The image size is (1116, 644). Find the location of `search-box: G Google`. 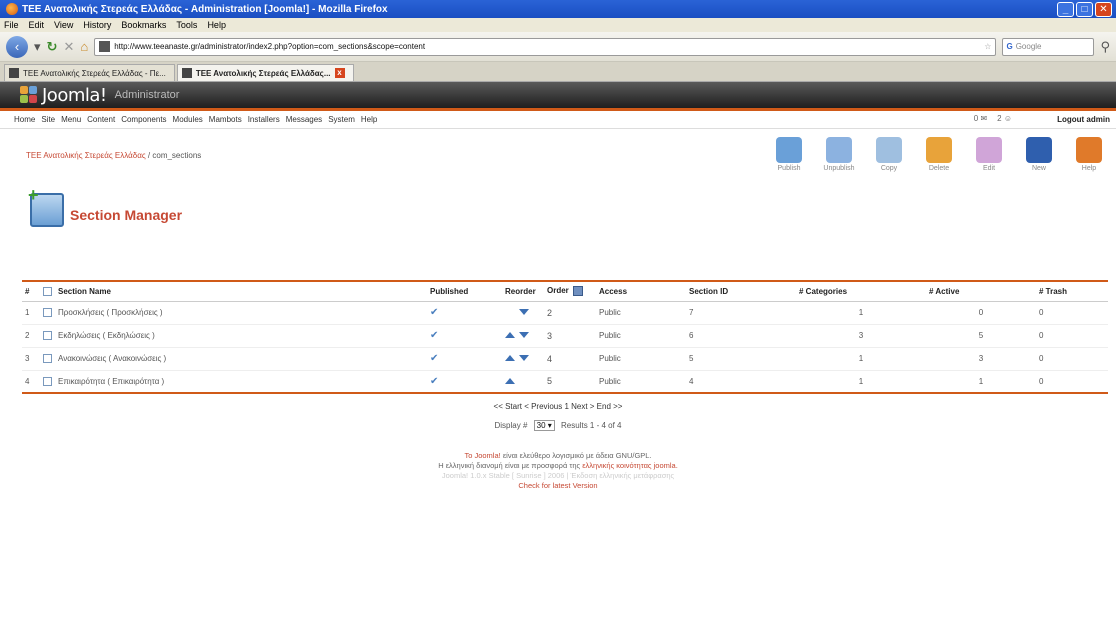

search-box: G Google is located at coordinates (1048, 46).